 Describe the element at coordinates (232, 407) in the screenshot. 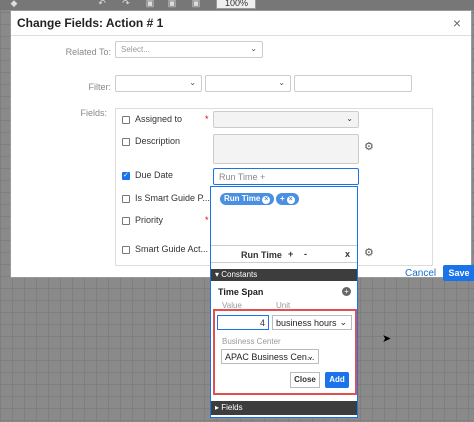

I see `fields-header-label: Fields` at that location.